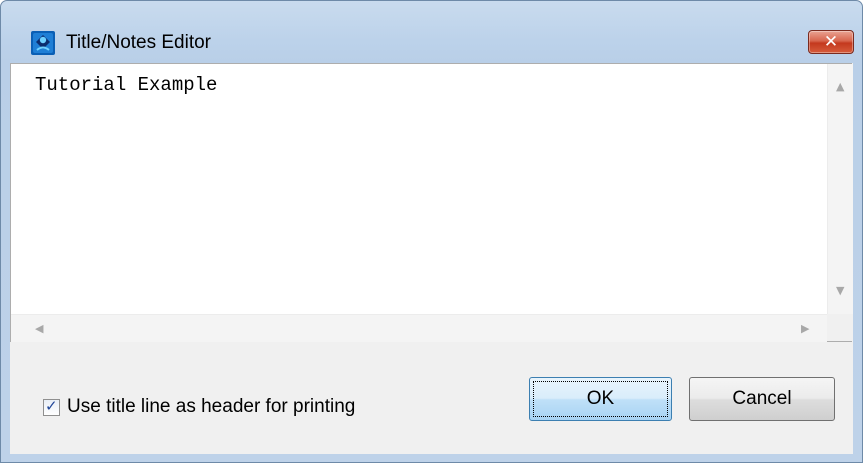 This screenshot has height=463, width=863. Describe the element at coordinates (43, 43) in the screenshot. I see `app-icon` at that location.